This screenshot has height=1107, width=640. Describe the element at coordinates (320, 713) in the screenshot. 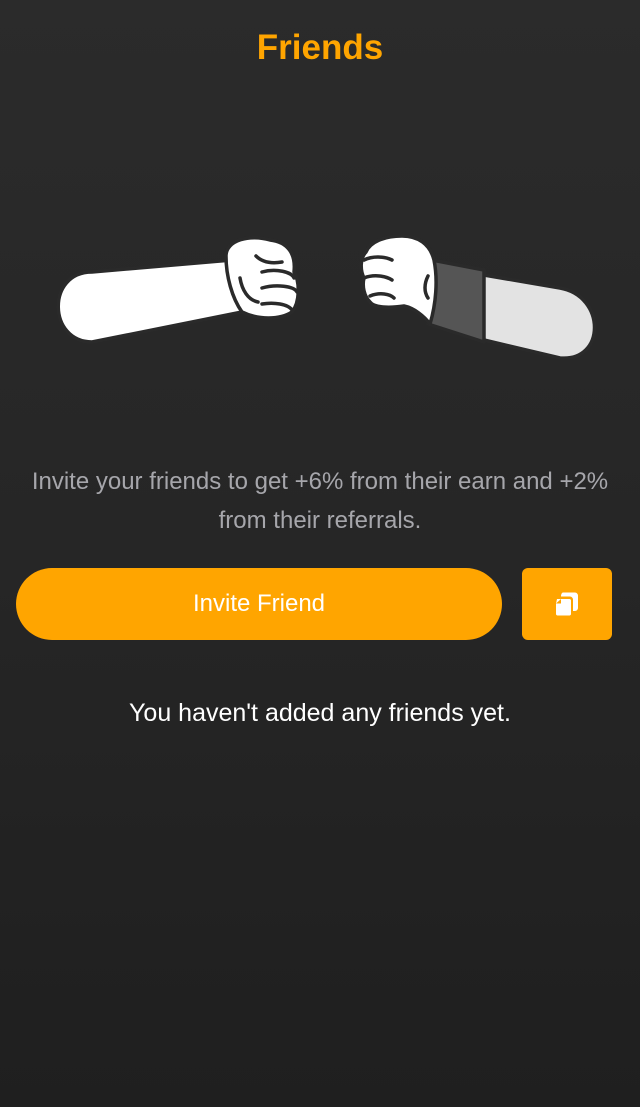

I see `no-friends-message: You haven't added any friends yet.` at that location.